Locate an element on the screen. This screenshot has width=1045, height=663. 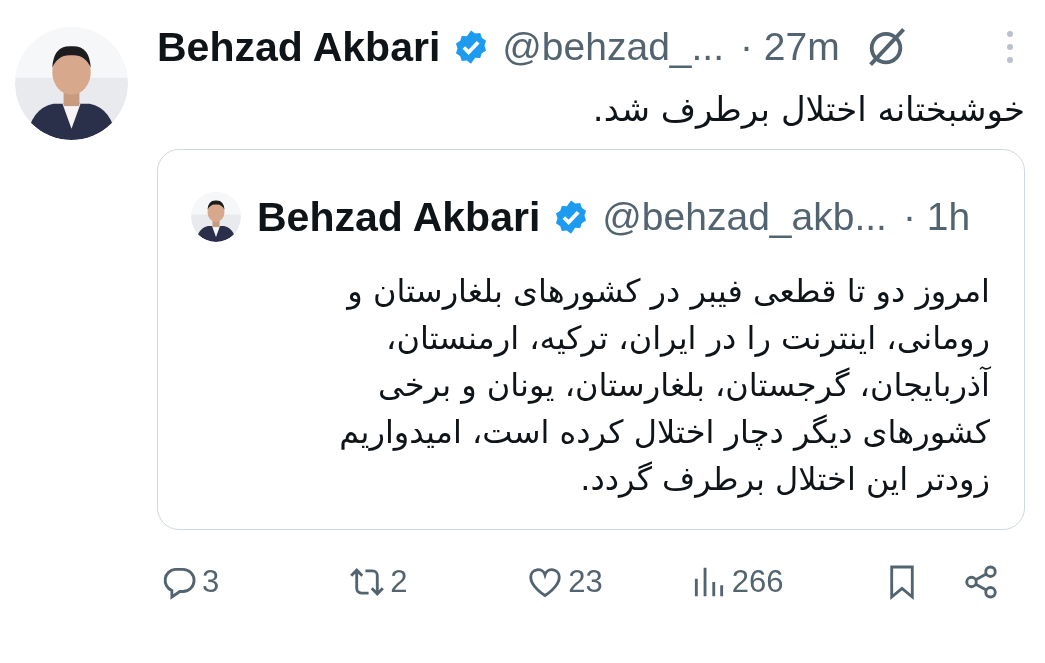
like-count: 23 is located at coordinates (585, 582).